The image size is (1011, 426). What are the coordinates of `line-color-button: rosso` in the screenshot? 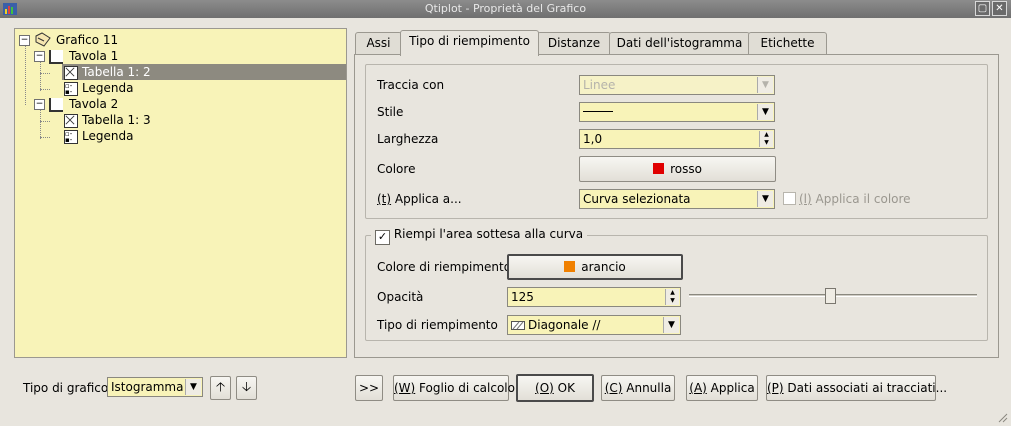 It's located at (677, 169).